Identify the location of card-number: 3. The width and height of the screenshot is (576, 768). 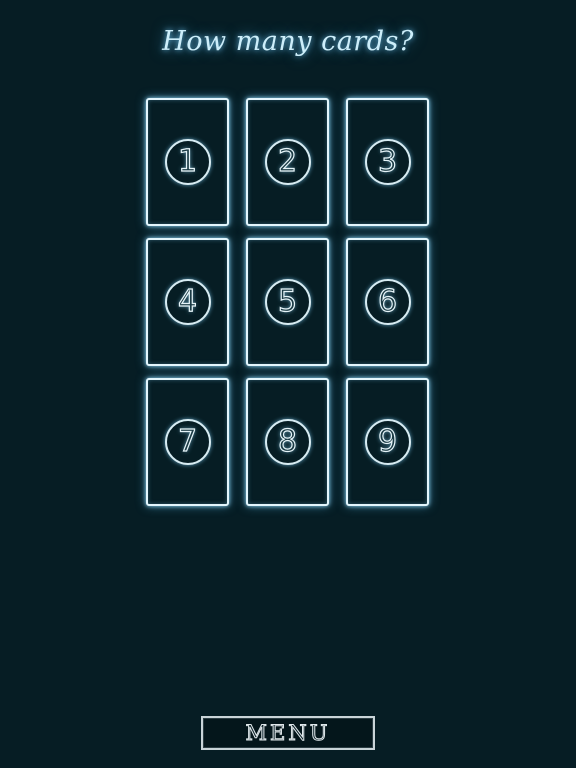
(387, 161).